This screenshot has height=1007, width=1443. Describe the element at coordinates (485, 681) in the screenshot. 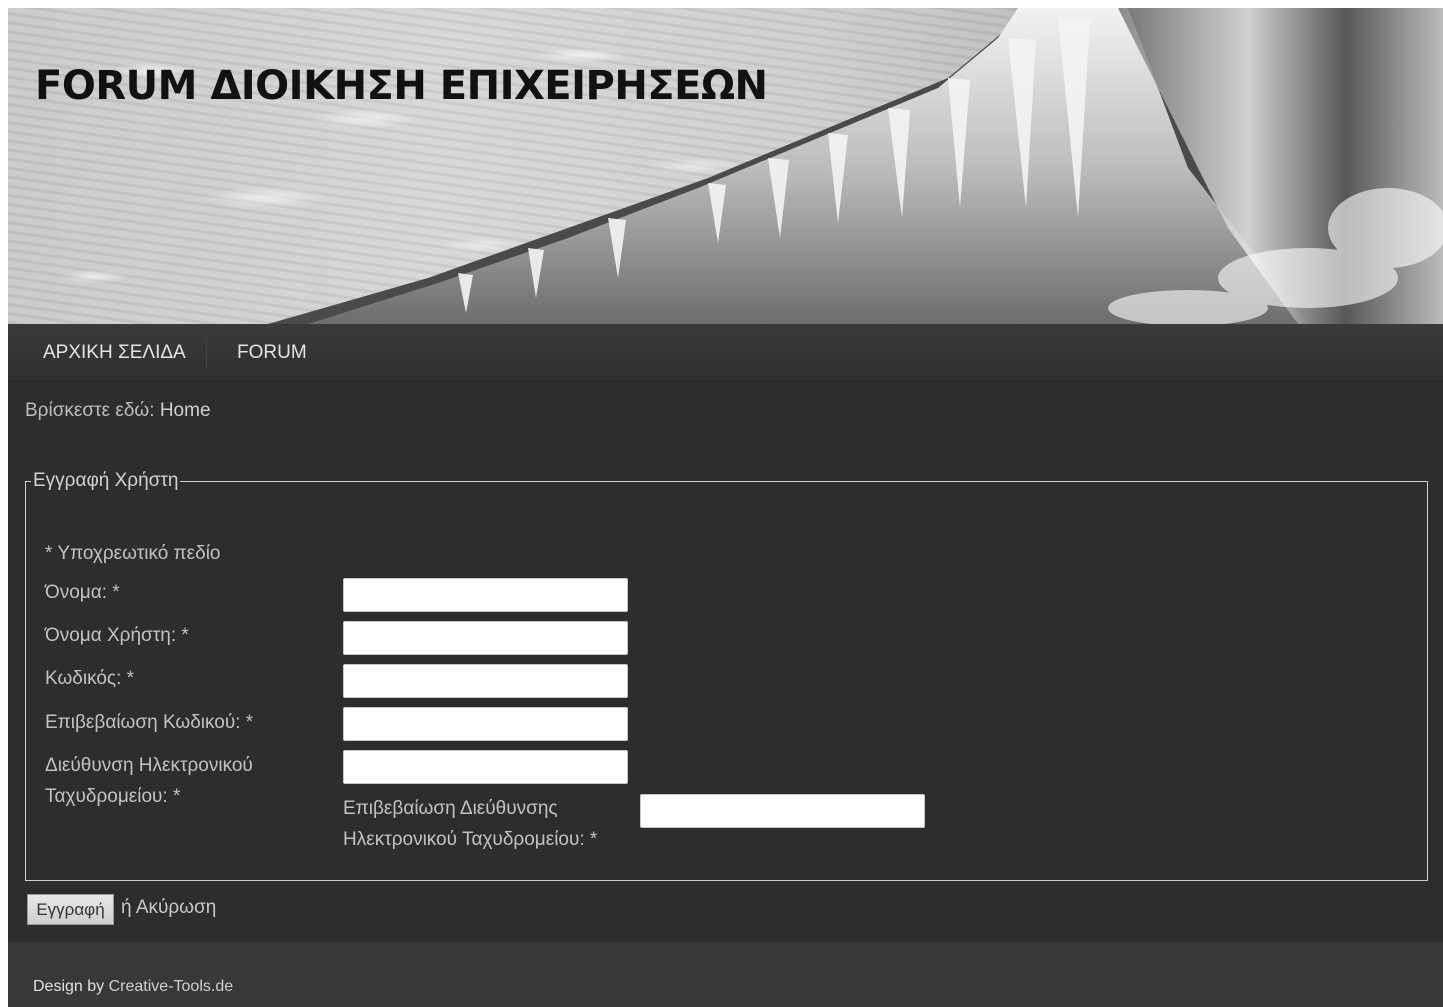

I see `password-field` at that location.